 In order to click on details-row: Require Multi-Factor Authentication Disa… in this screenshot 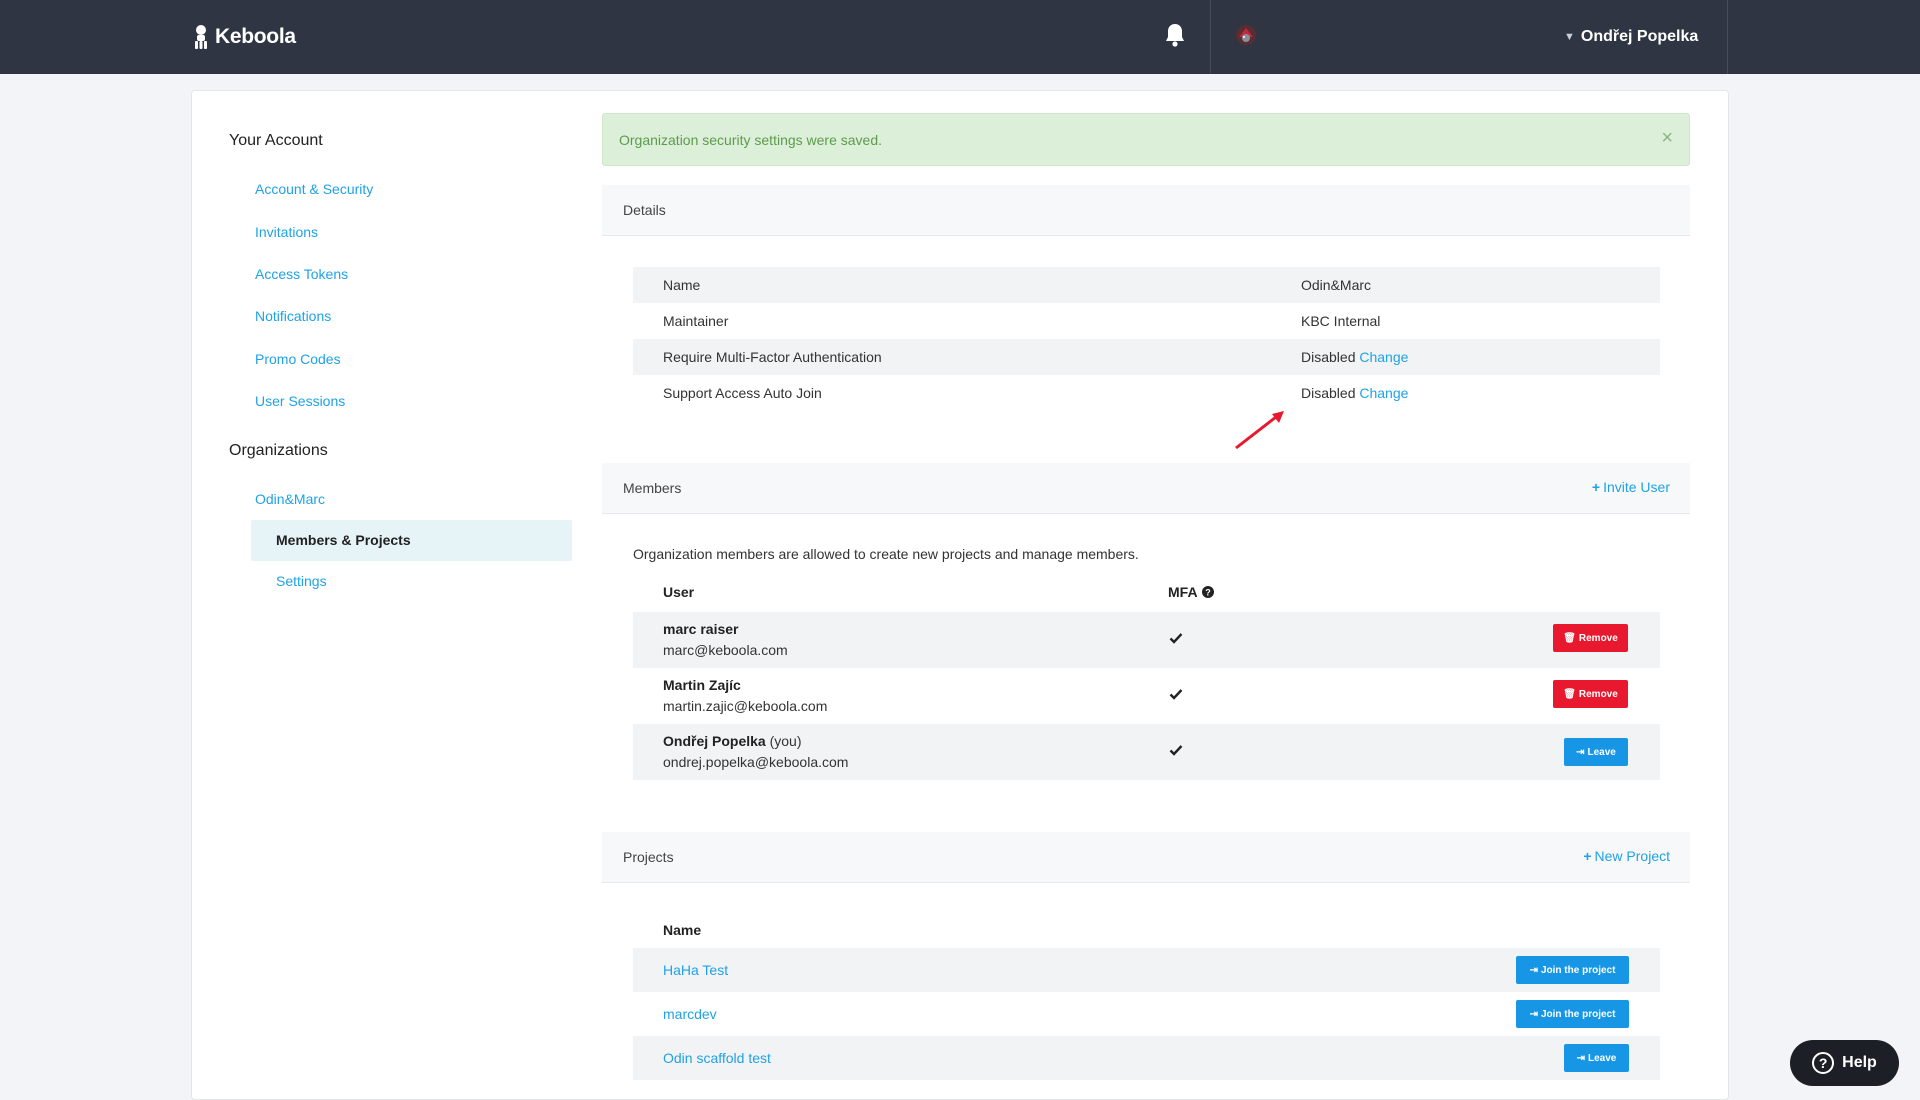, I will do `click(1146, 357)`.